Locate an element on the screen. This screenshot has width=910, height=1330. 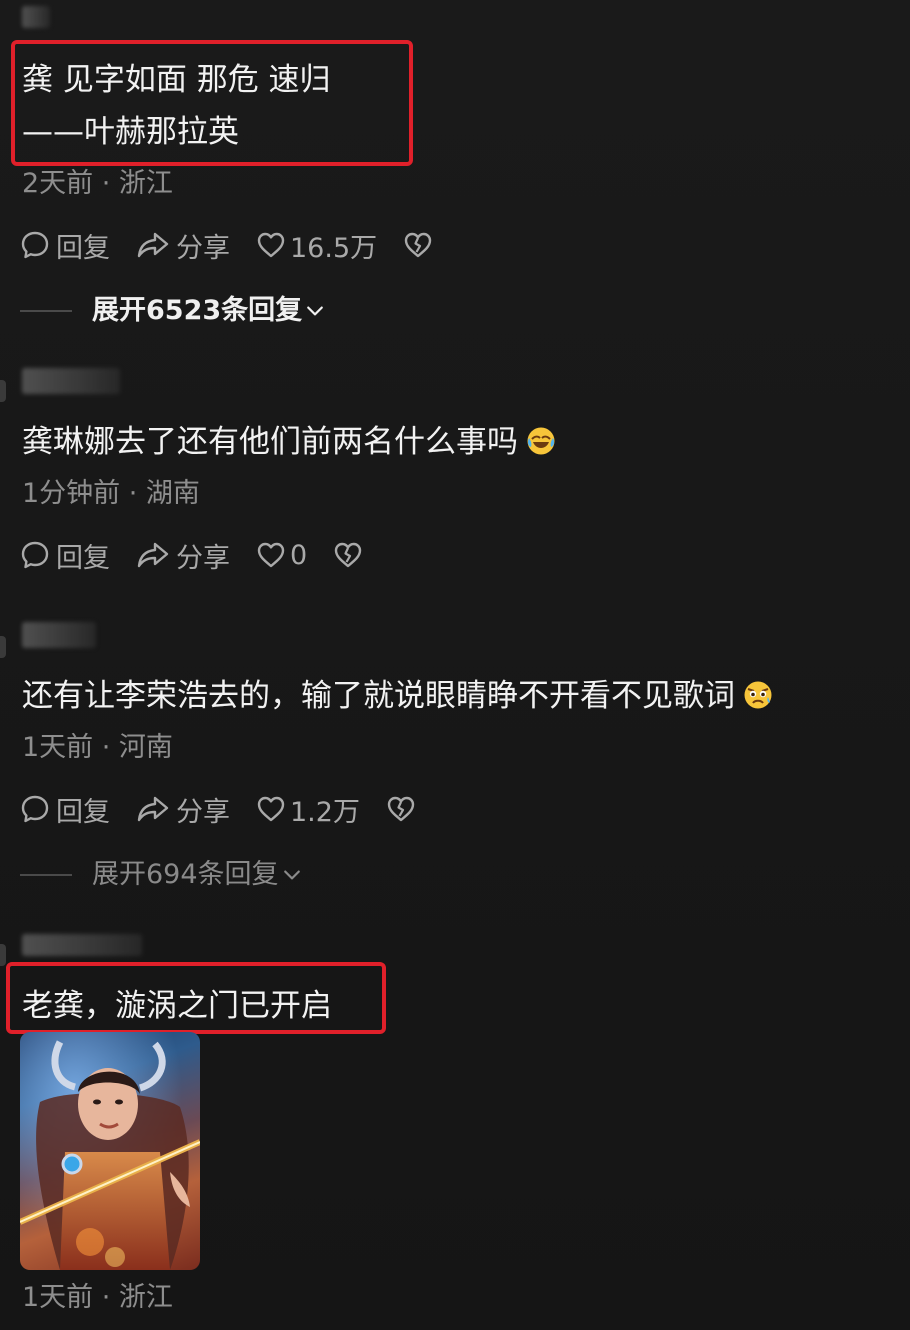
game-character-meme-image is located at coordinates (110, 1151).